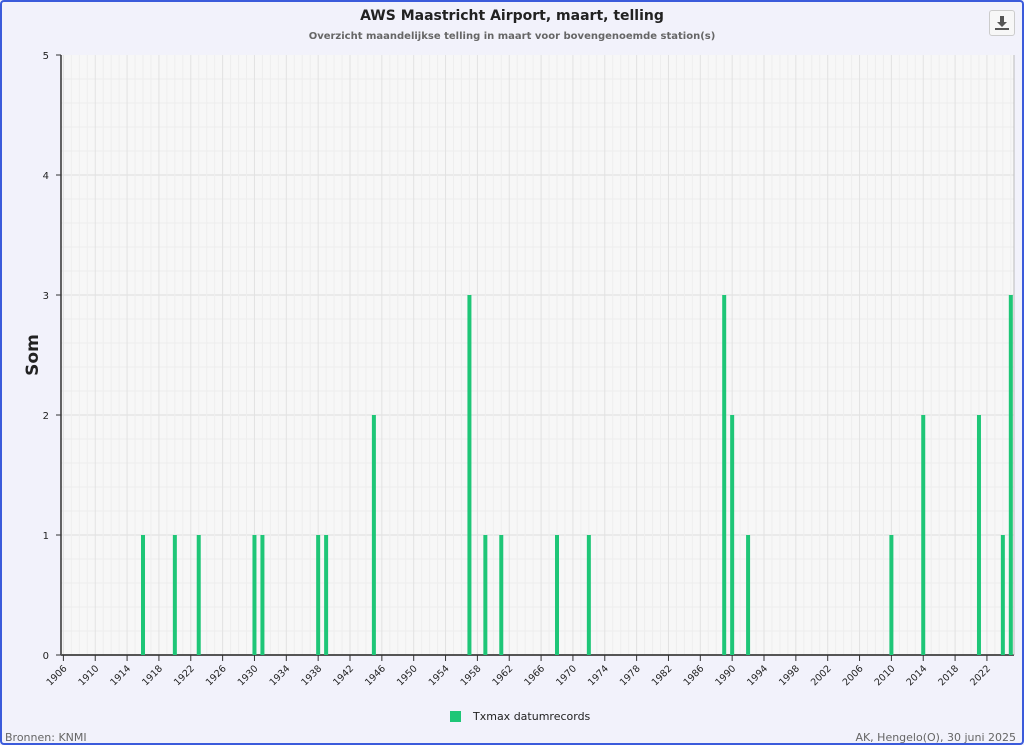 This screenshot has width=1024, height=745. What do you see at coordinates (935, 737) in the screenshot?
I see `credit-note: AK, Hengelo(O), 30 juni 2025` at bounding box center [935, 737].